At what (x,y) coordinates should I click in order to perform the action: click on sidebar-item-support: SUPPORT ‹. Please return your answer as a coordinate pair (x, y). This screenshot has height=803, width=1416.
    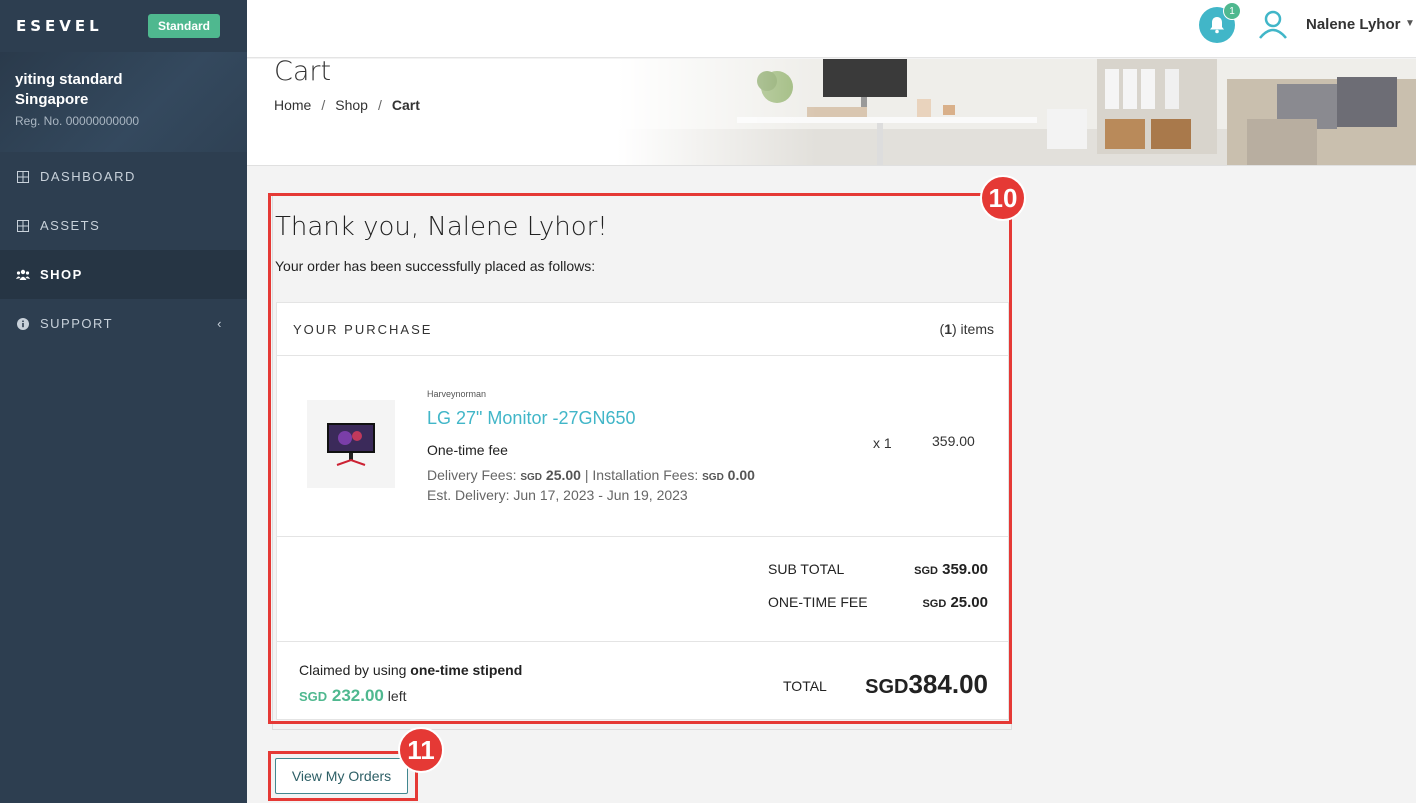
    Looking at the image, I should click on (123, 323).